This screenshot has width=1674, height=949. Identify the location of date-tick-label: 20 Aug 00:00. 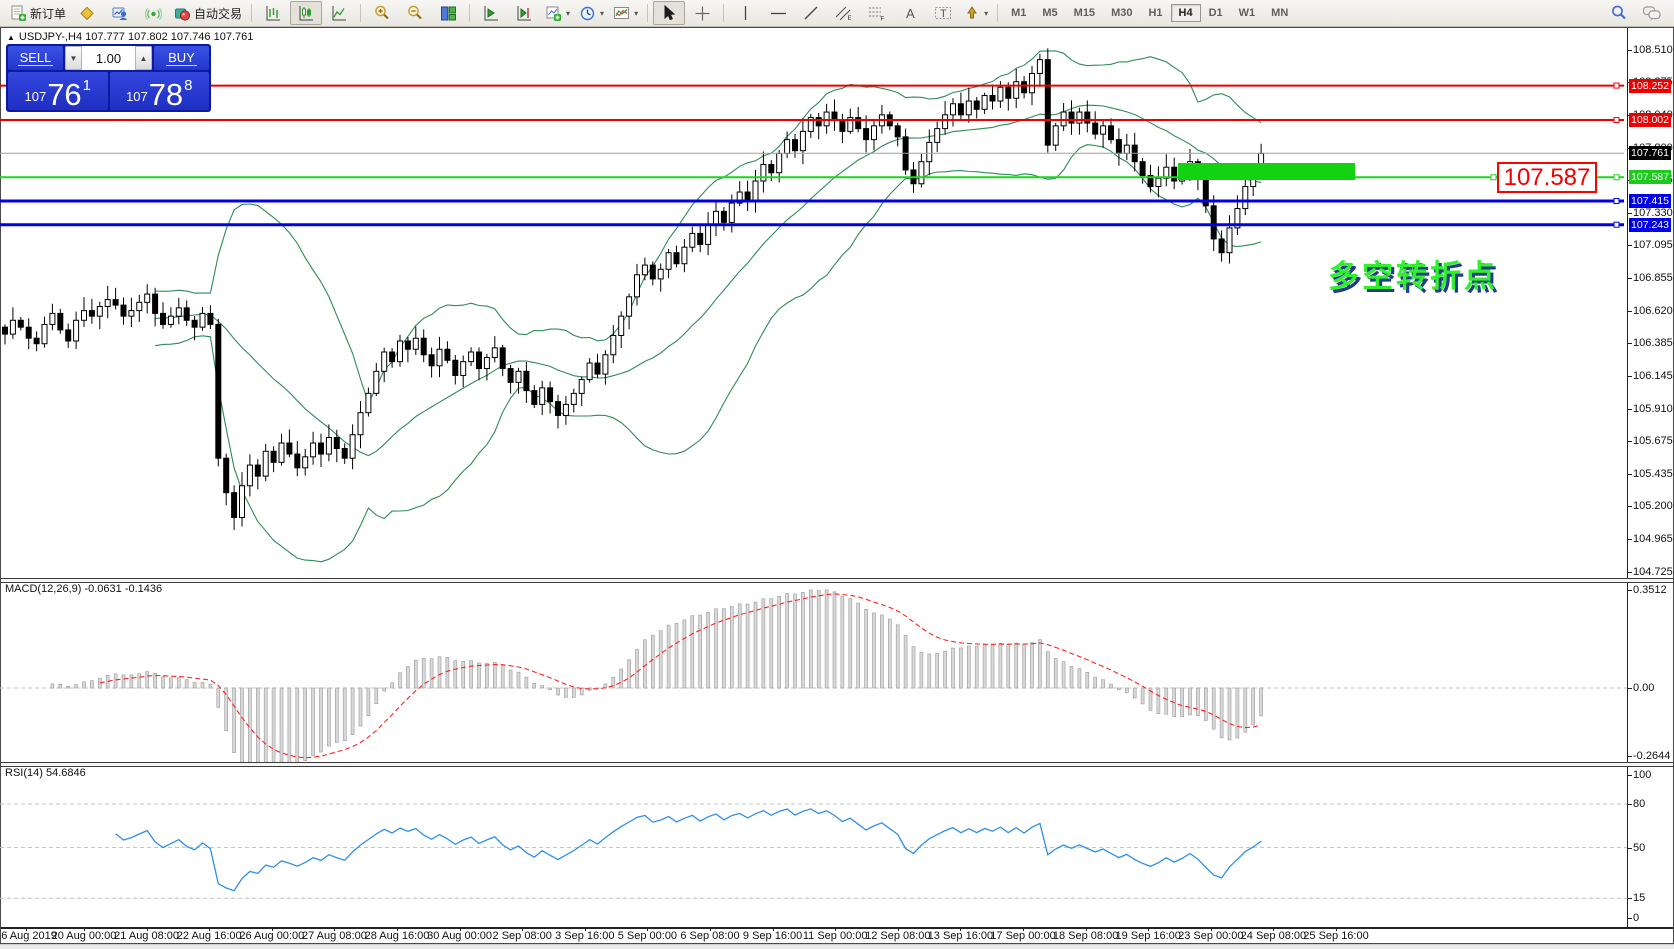
(84, 936).